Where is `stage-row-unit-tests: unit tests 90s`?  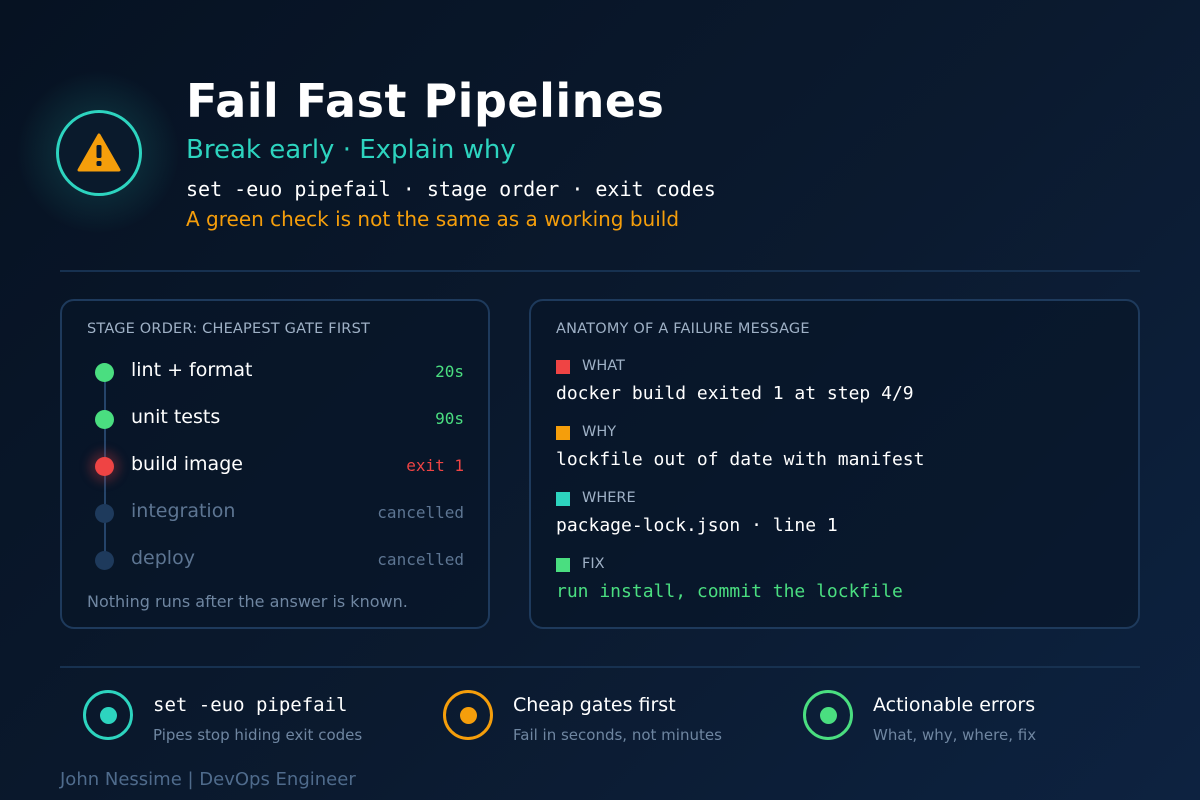 stage-row-unit-tests: unit tests 90s is located at coordinates (275, 419).